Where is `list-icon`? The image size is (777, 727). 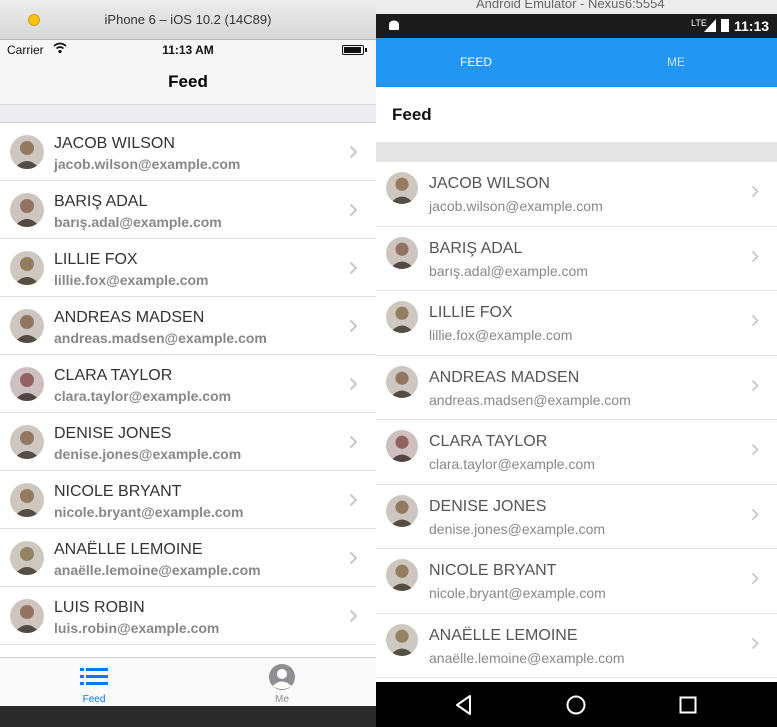
list-icon is located at coordinates (94, 676).